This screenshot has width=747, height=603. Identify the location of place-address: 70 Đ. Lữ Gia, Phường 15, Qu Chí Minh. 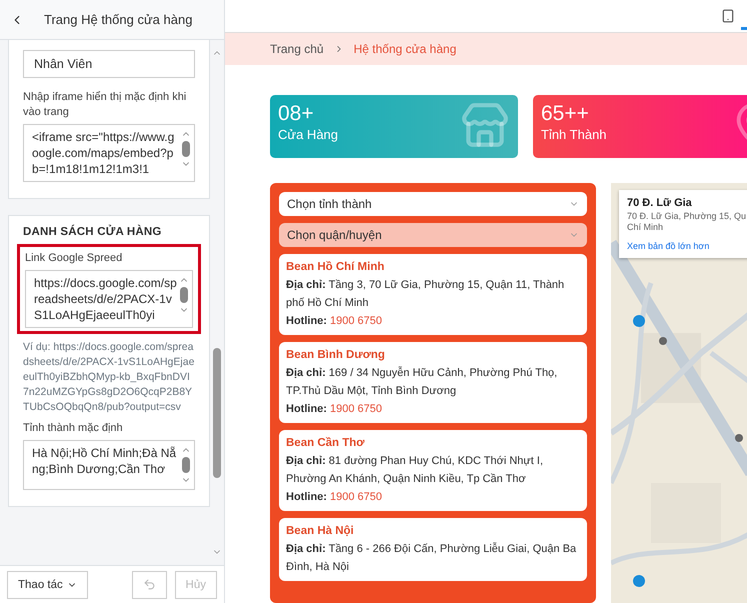
(686, 222).